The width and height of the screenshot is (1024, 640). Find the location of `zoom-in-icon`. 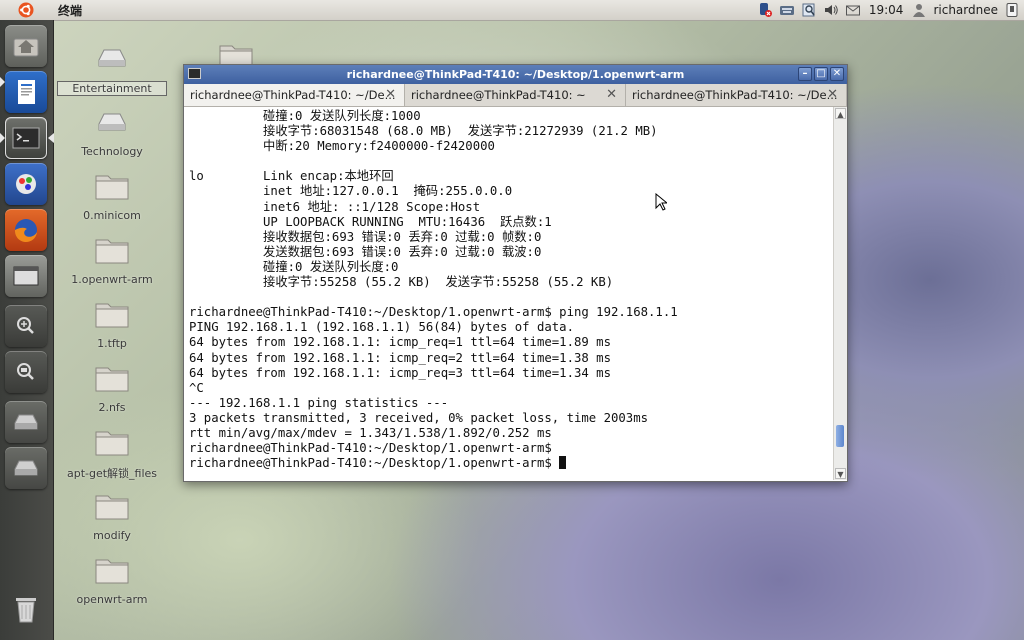

zoom-in-icon is located at coordinates (25, 325).